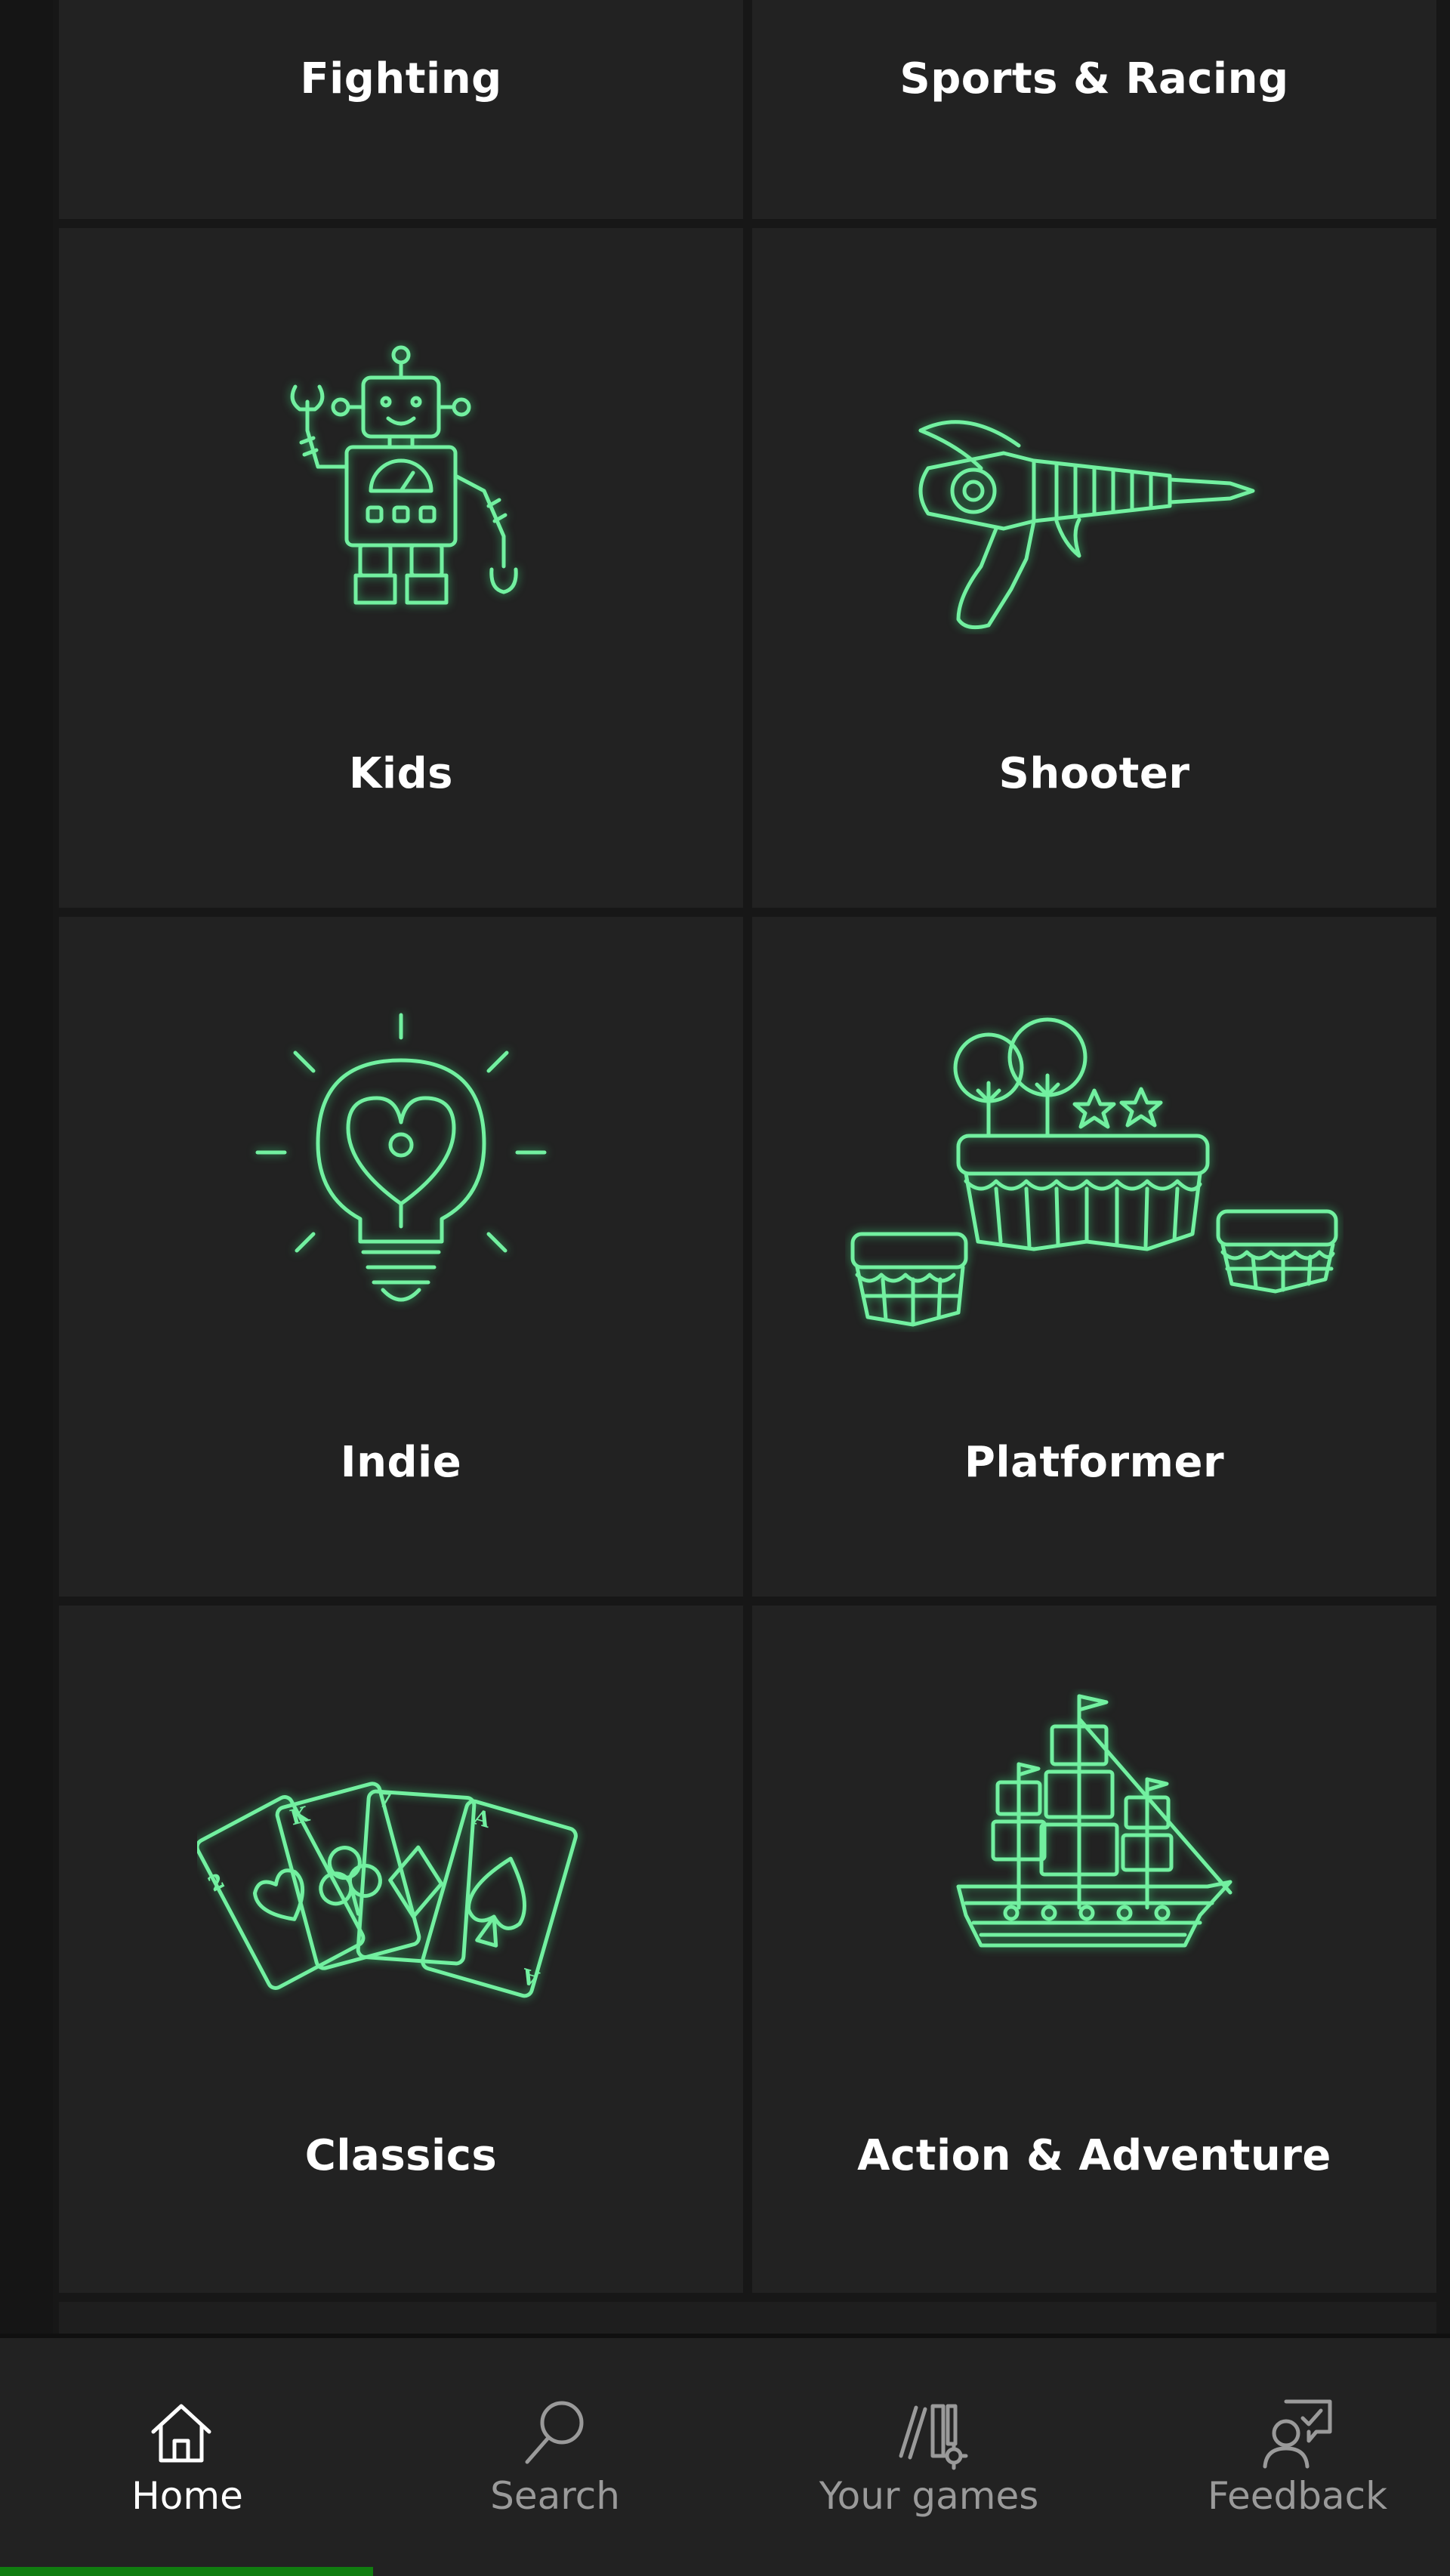 This screenshot has width=1450, height=2576. I want to click on nav-feedback-label: Feedback, so click(1297, 2496).